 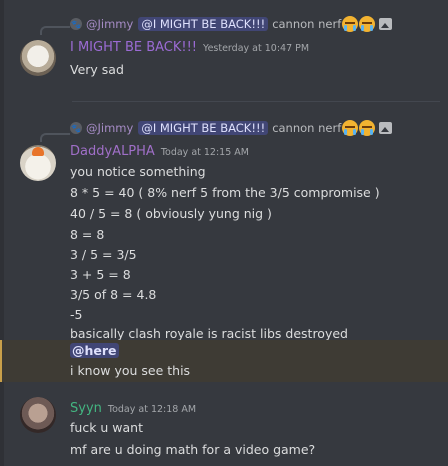 What do you see at coordinates (256, 48) in the screenshot?
I see `timestamp: Yesterday at 10:47 PM` at bounding box center [256, 48].